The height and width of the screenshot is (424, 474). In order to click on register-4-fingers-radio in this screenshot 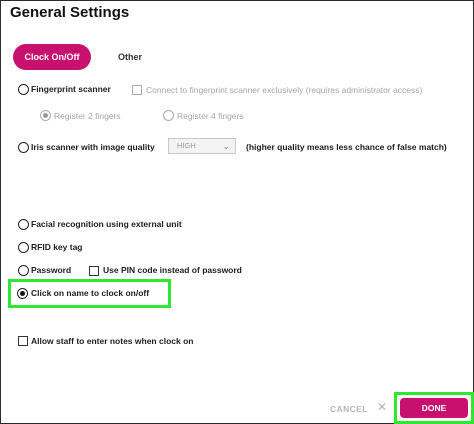, I will do `click(168, 115)`.